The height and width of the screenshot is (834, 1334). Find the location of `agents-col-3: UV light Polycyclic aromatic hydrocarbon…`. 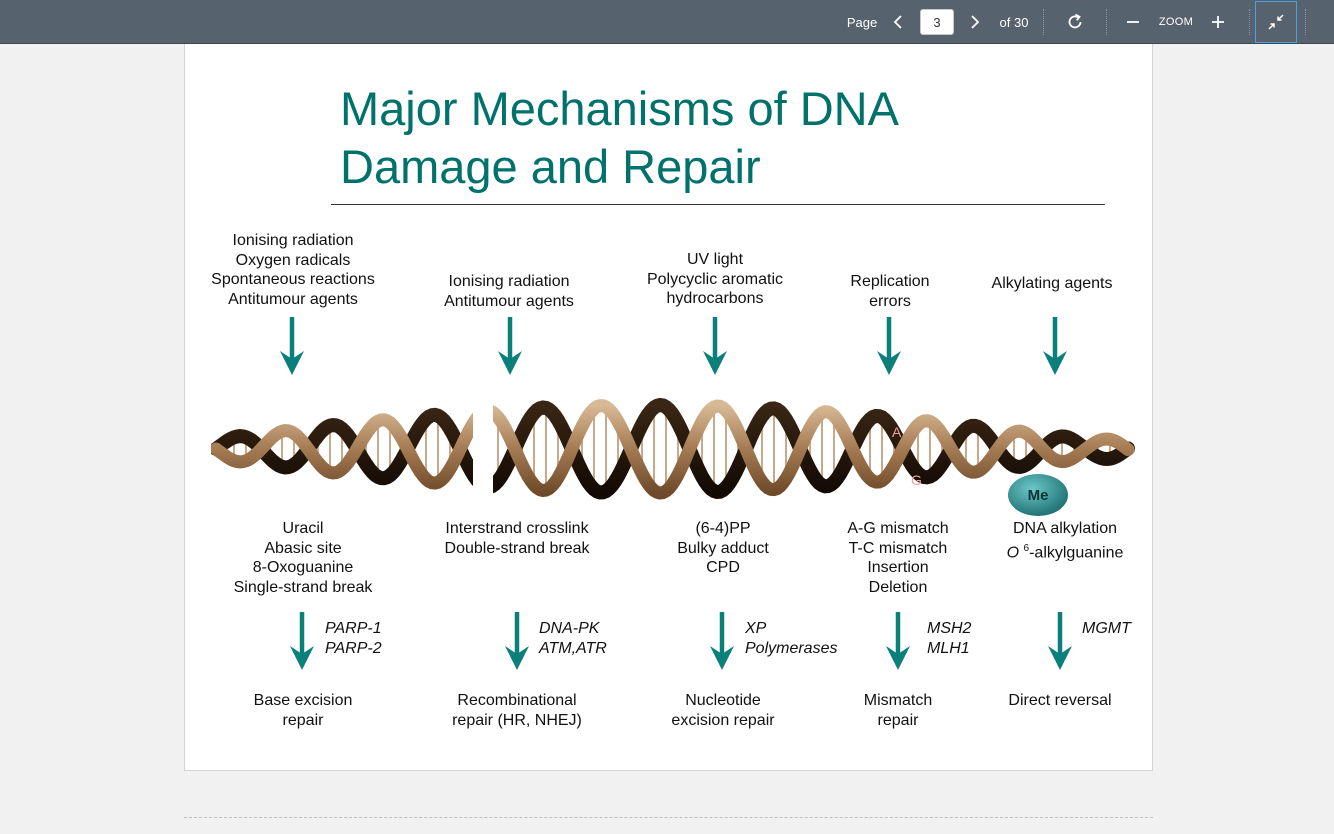

agents-col-3: UV light Polycyclic aromatic hydrocarbon… is located at coordinates (715, 279).